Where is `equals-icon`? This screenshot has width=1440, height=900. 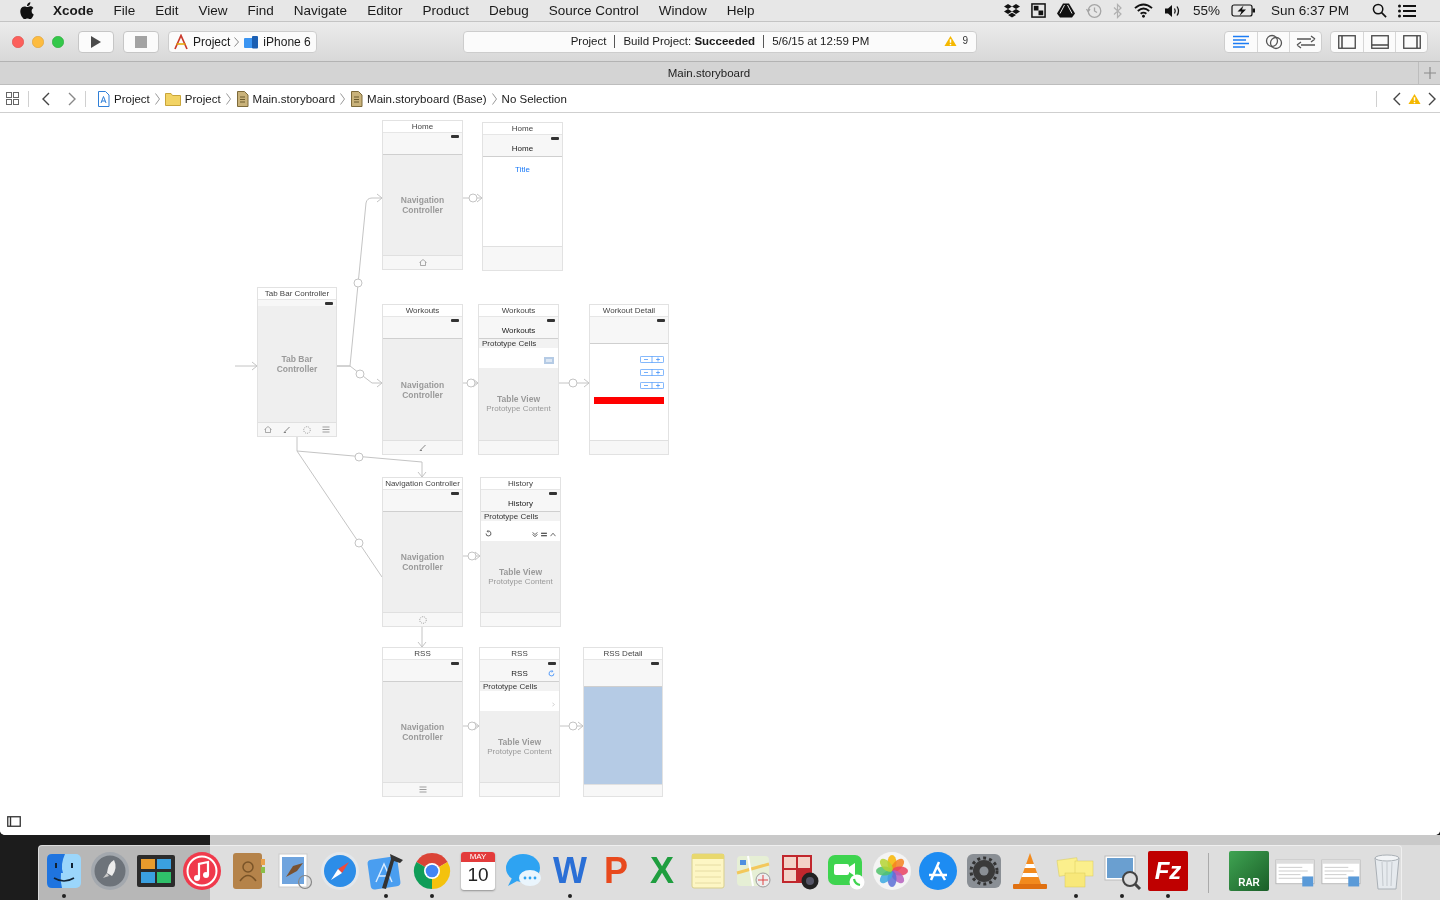 equals-icon is located at coordinates (544, 534).